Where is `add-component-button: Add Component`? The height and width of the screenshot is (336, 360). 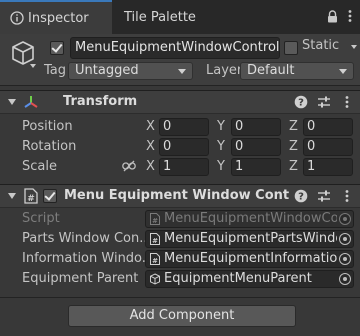
add-component-button: Add Component is located at coordinates (182, 316).